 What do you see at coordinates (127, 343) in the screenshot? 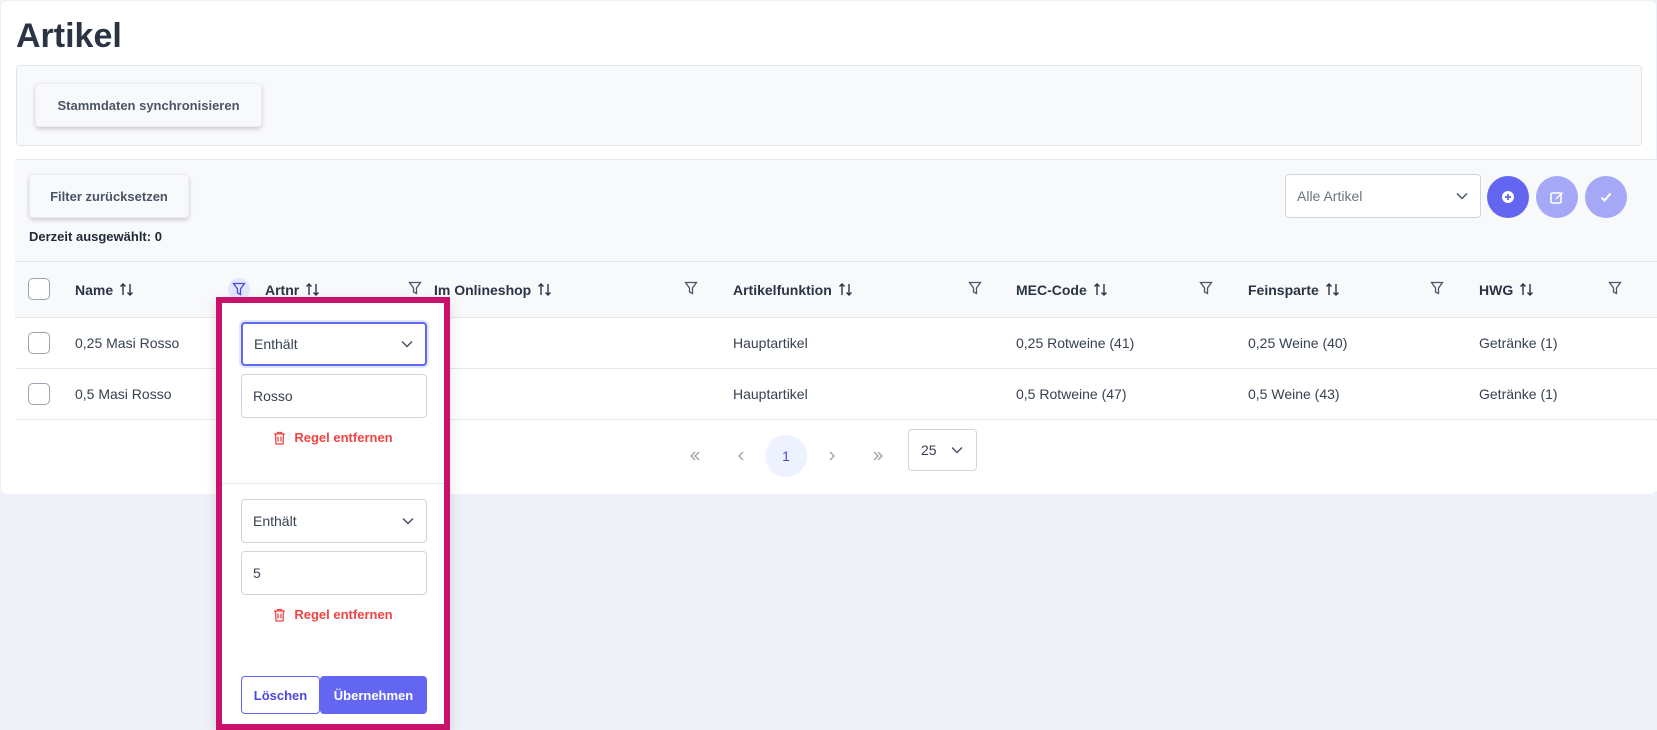
I see `cell-name: 0,25 Masi Rosso` at bounding box center [127, 343].